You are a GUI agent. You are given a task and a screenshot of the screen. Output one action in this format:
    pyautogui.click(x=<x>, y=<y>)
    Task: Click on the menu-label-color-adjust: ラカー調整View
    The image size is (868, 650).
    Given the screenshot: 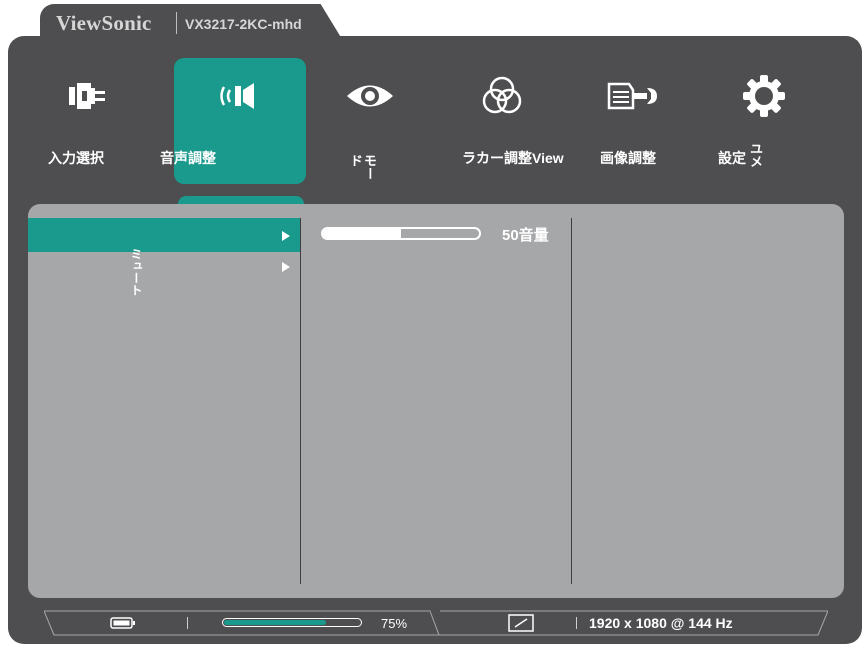 What is the action you would take?
    pyautogui.click(x=513, y=158)
    